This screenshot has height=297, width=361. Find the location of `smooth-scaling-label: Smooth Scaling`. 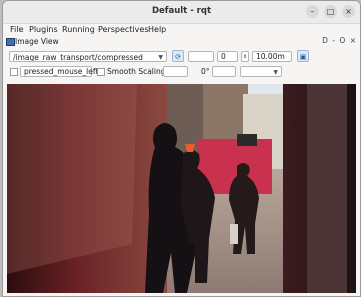

smooth-scaling-label: Smooth Scaling is located at coordinates (136, 71).